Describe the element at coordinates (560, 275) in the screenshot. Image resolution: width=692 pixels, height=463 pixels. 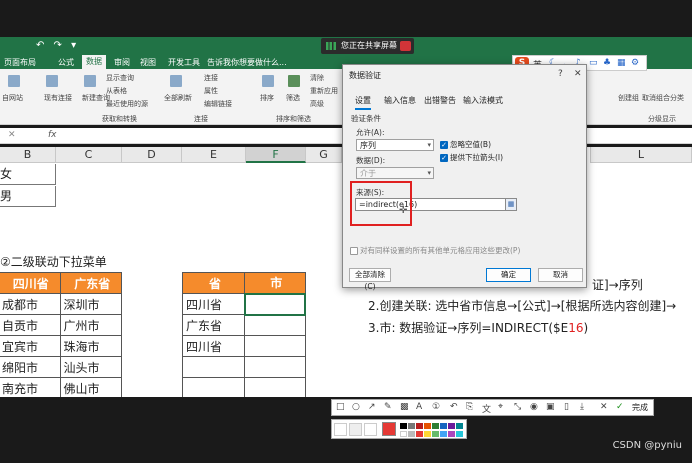
I see `cancel-button: 取消` at that location.